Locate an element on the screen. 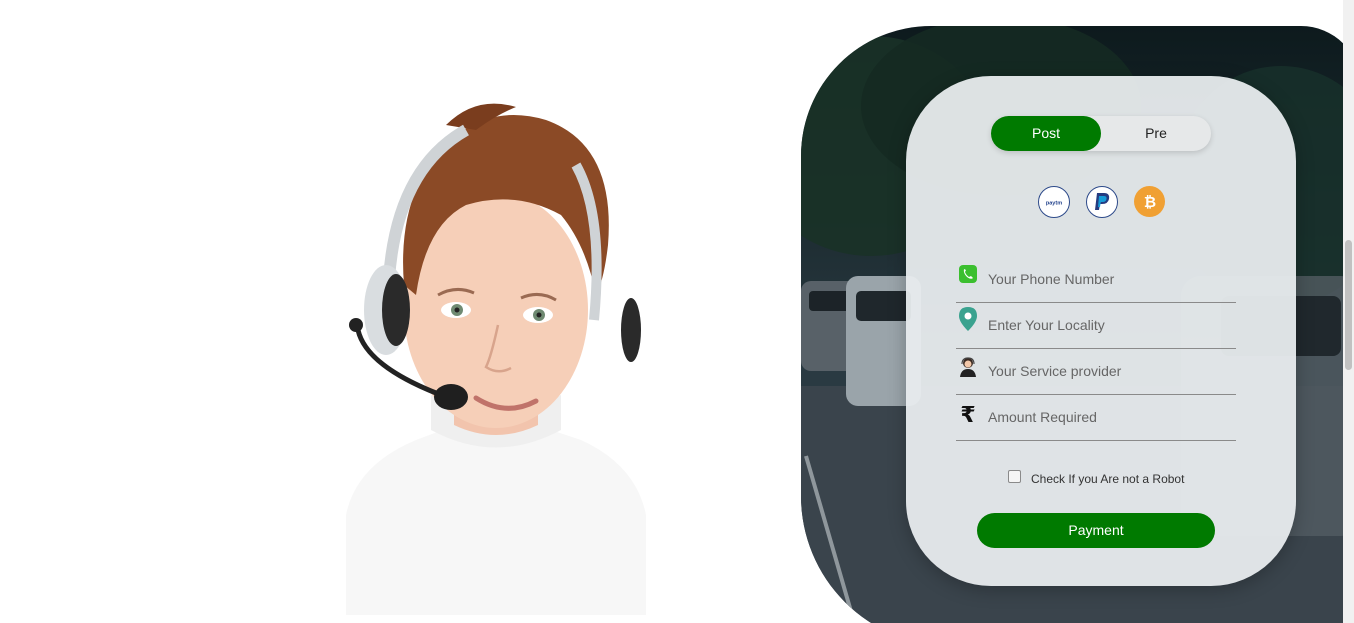  locality-field is located at coordinates (1096, 325).